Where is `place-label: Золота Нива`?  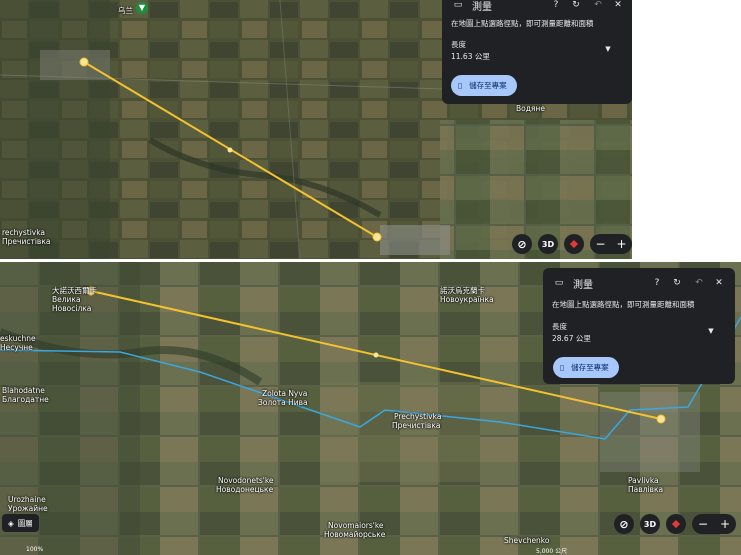
place-label: Золота Нива is located at coordinates (283, 402).